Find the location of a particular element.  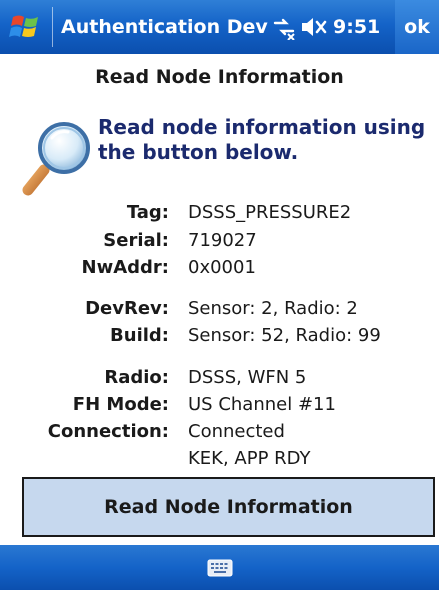

window-title: Authentication Dev is located at coordinates (164, 27).